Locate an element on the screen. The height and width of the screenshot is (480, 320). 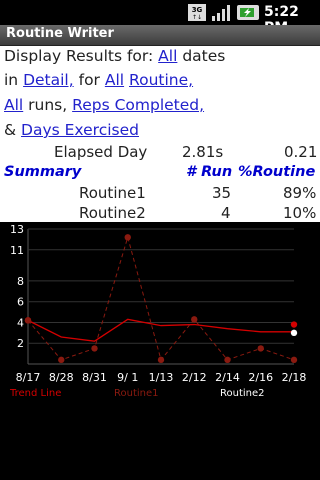
dates-filter-link: All is located at coordinates (167, 56).